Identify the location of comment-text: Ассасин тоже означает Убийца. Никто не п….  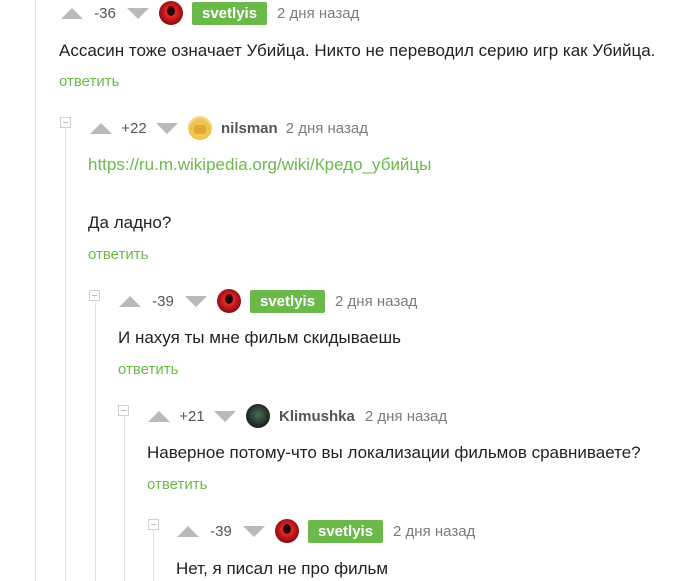
(357, 50).